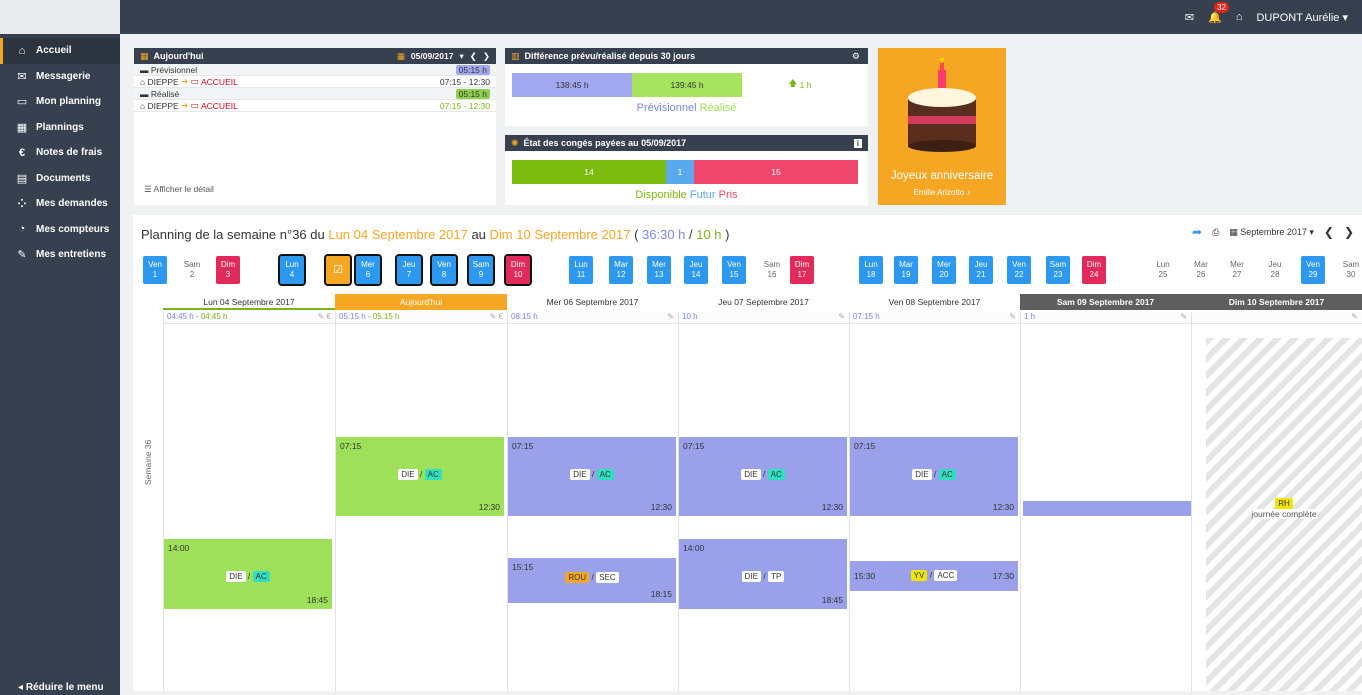 This screenshot has height=695, width=1362. I want to click on day-button: Mer 6, so click(368, 270).